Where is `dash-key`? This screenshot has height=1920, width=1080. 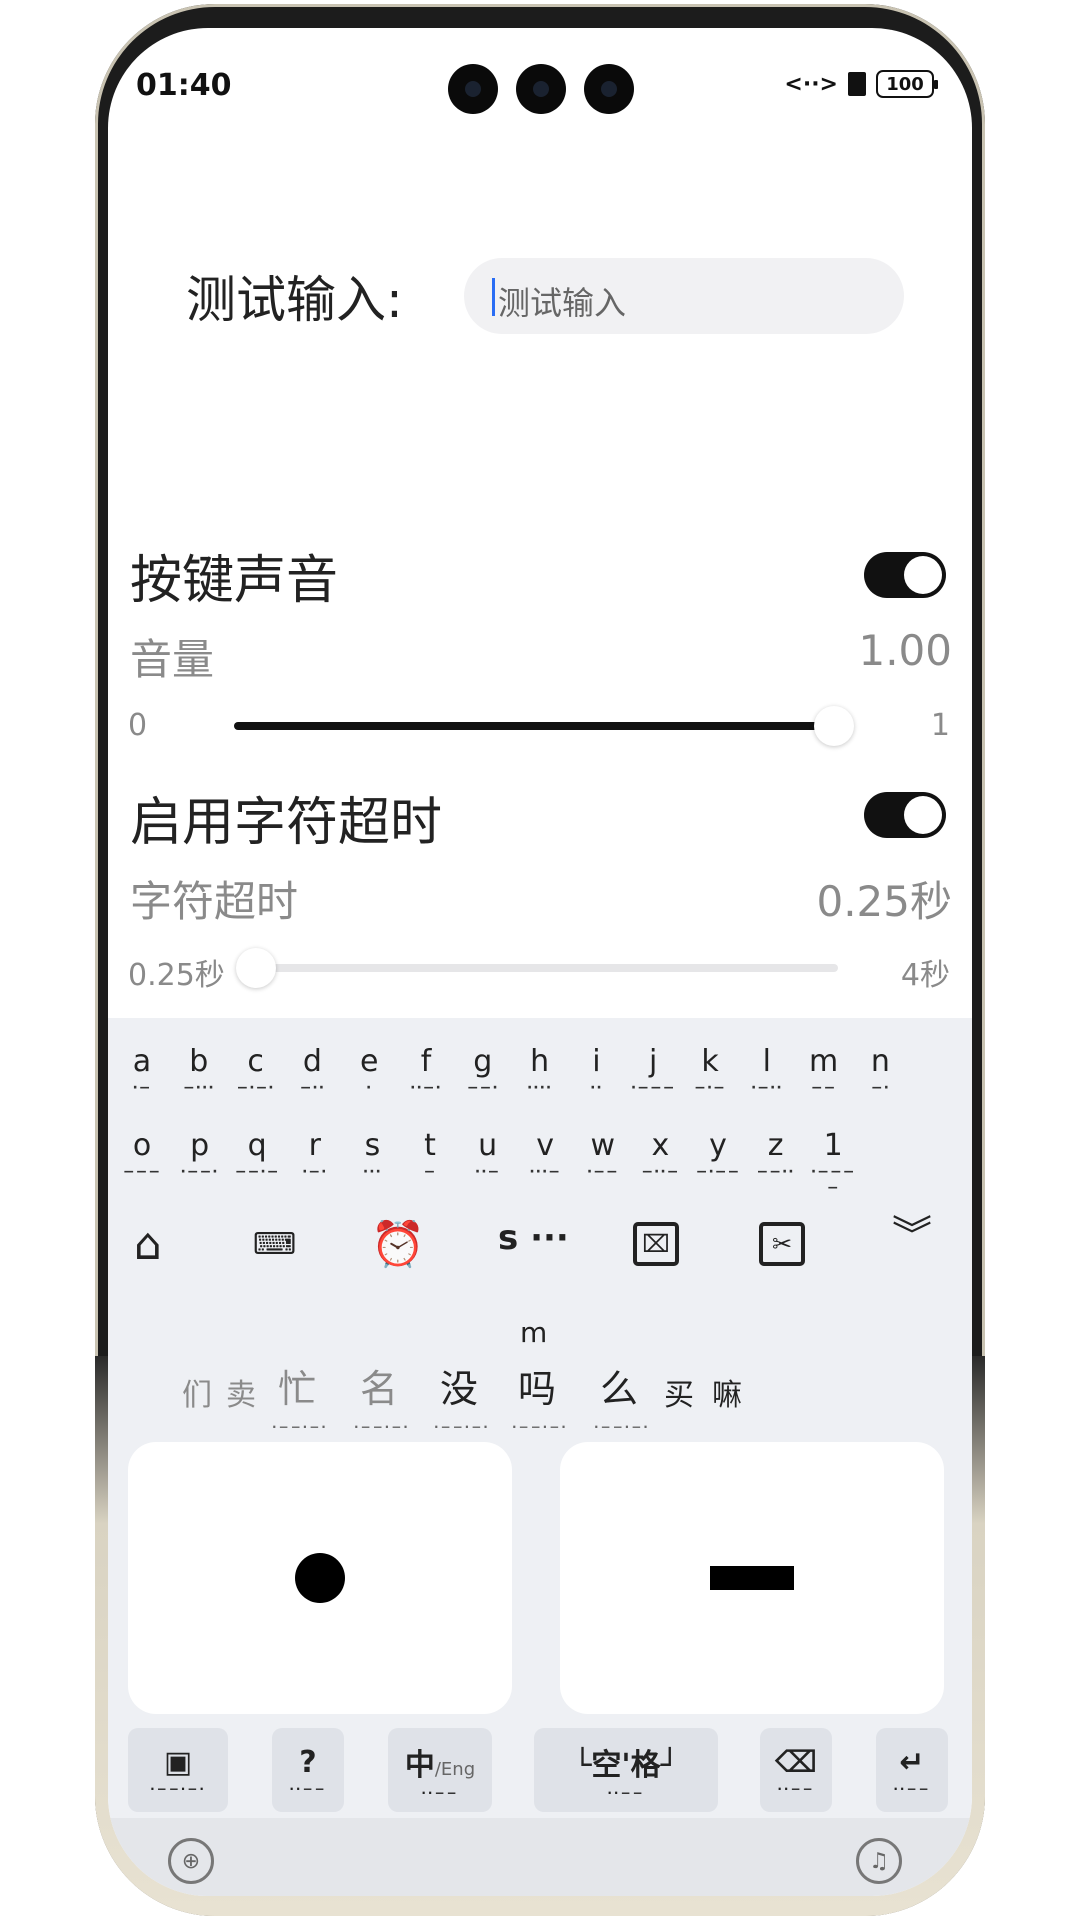 dash-key is located at coordinates (752, 1578).